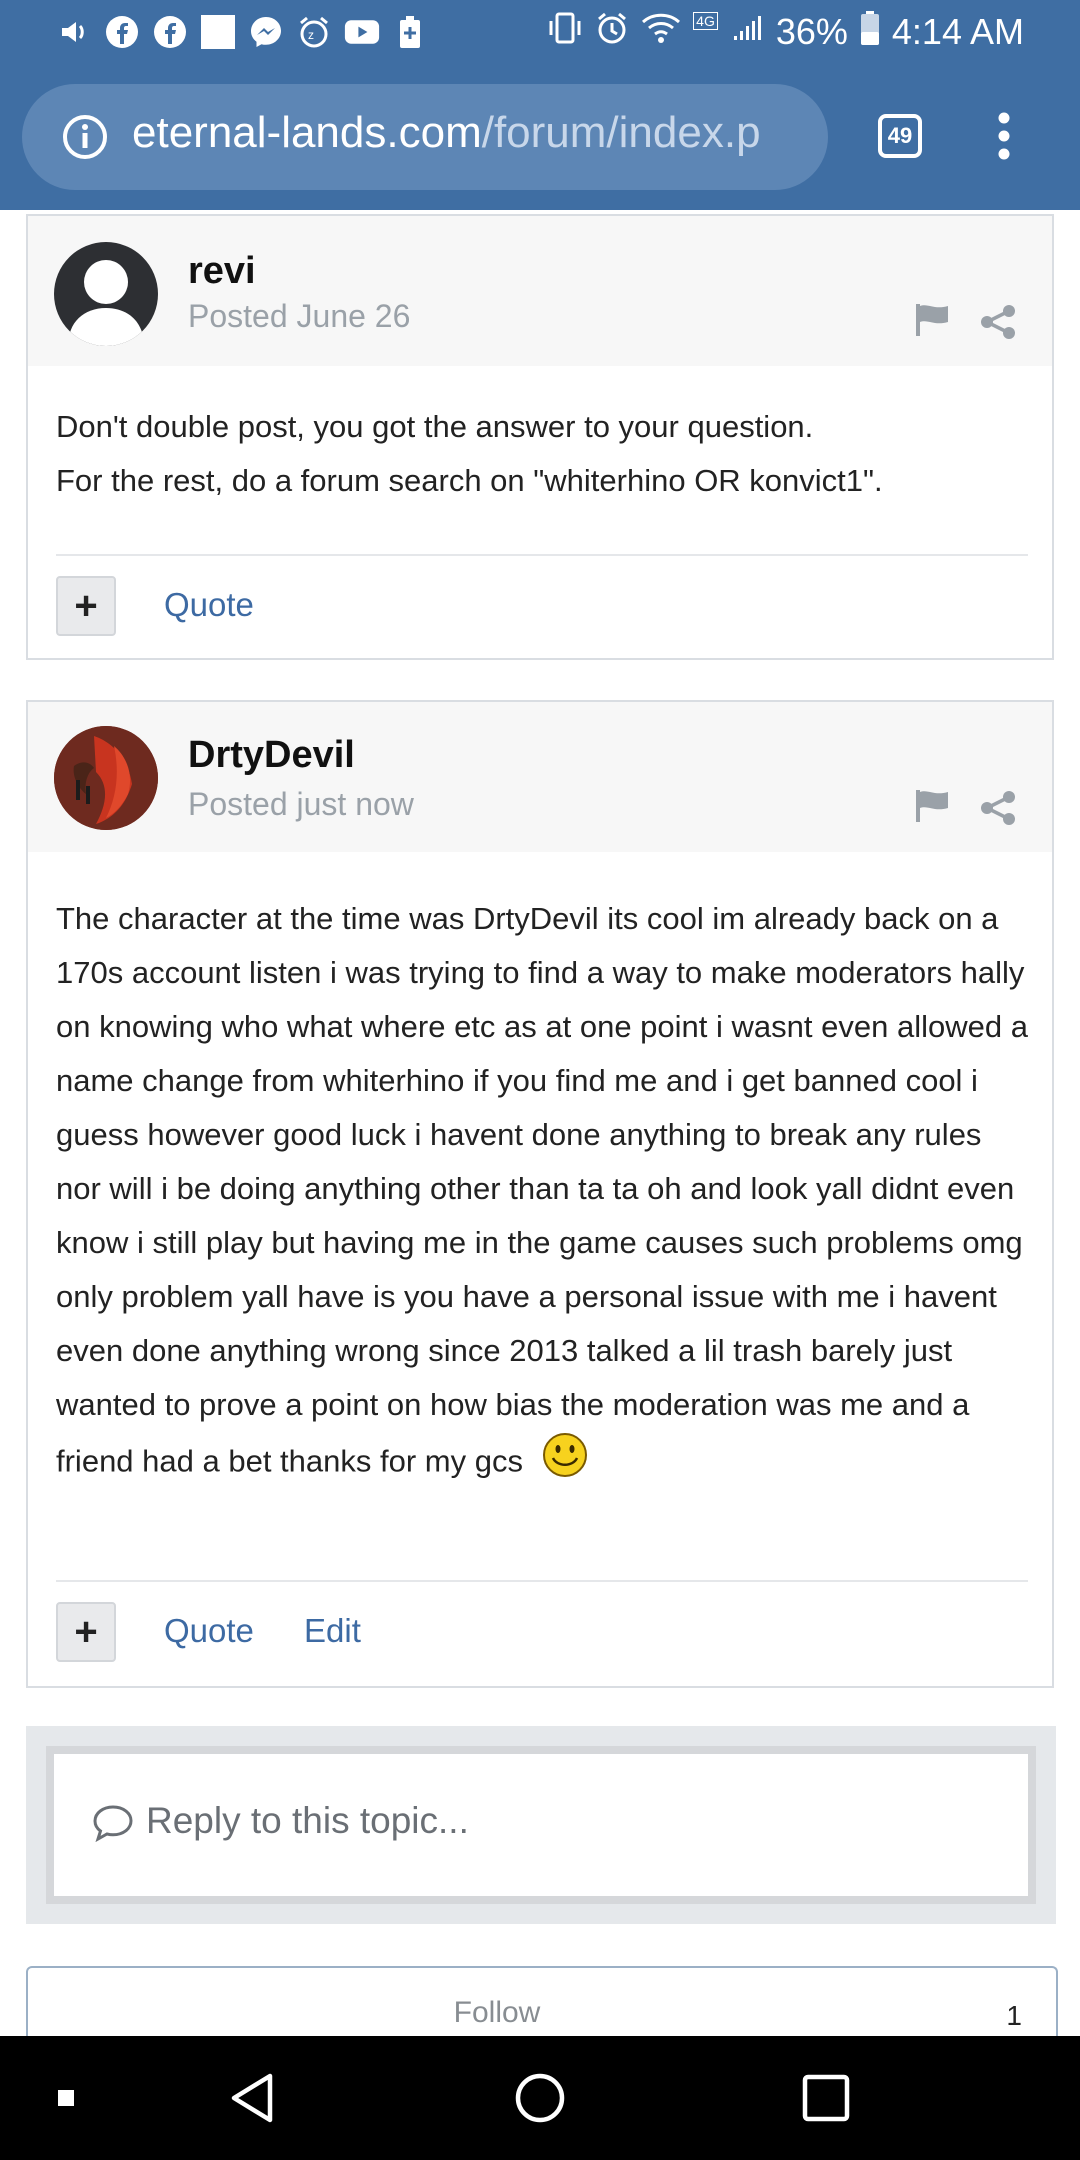  I want to click on address-bar: eternal-lands.com/forum/index.p, so click(425, 137).